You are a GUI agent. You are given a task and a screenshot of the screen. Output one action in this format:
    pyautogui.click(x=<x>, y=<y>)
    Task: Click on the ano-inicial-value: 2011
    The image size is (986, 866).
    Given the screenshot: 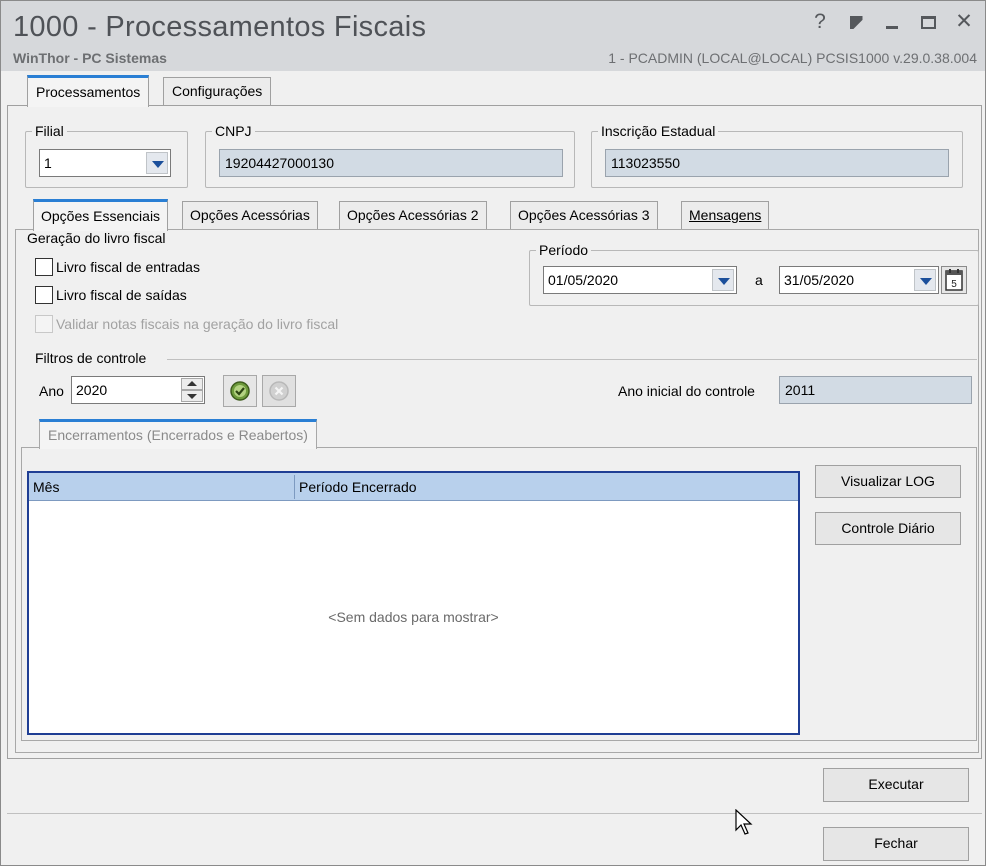 What is the action you would take?
    pyautogui.click(x=800, y=390)
    